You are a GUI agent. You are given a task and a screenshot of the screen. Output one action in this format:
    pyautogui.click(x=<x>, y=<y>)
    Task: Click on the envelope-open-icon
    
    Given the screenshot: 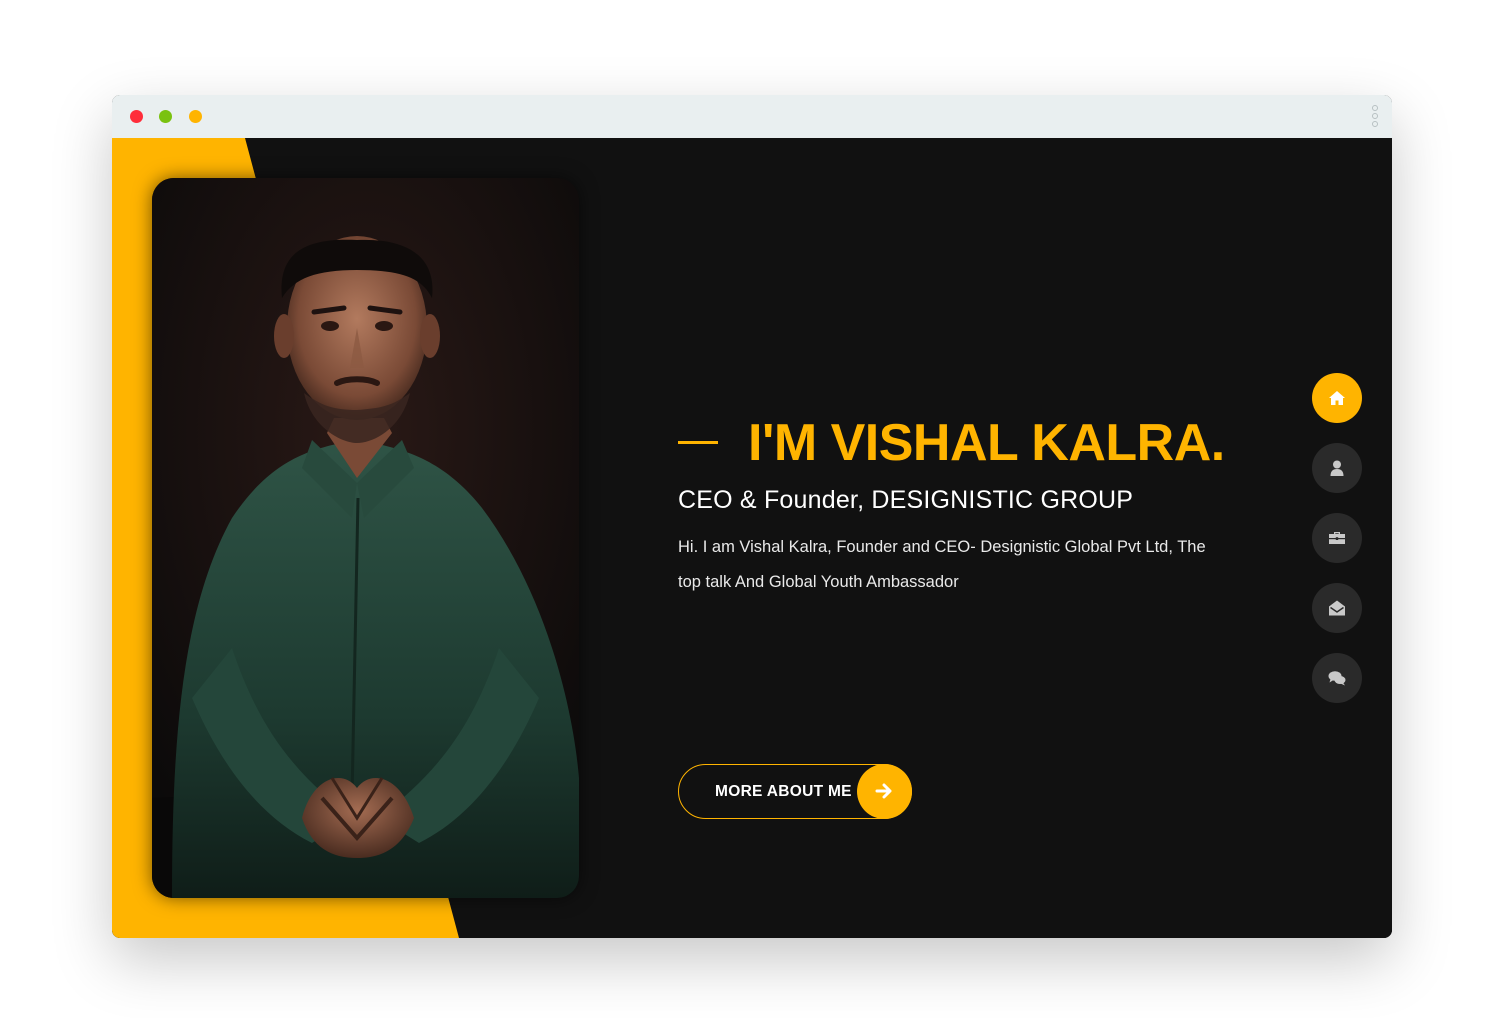 What is the action you would take?
    pyautogui.click(x=1337, y=608)
    